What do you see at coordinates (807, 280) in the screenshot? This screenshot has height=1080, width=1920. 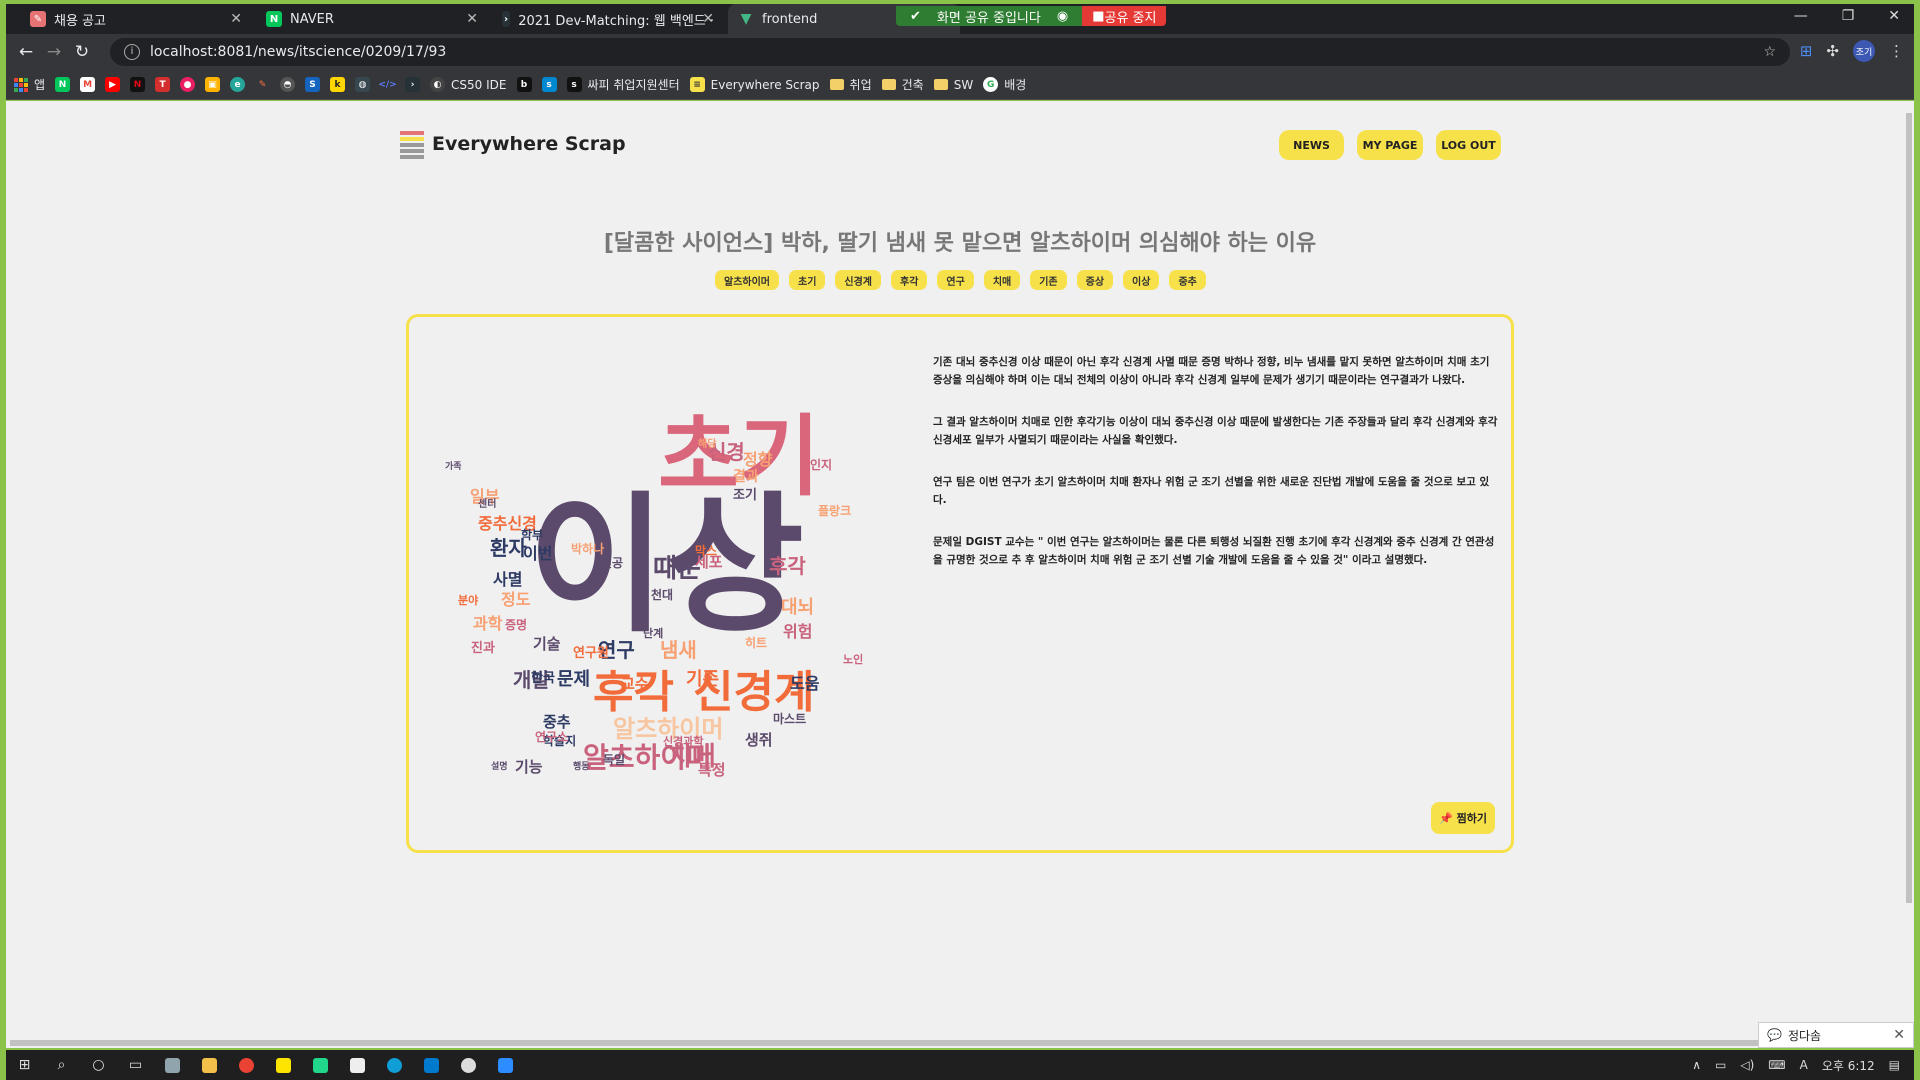 I see `tag: 초기` at bounding box center [807, 280].